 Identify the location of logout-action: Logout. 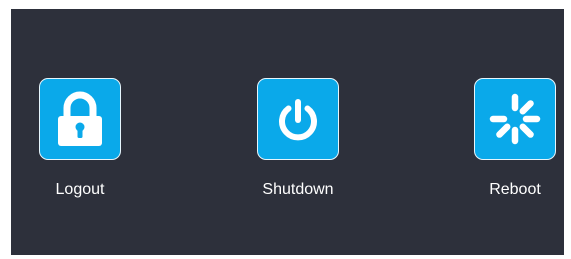
(80, 138).